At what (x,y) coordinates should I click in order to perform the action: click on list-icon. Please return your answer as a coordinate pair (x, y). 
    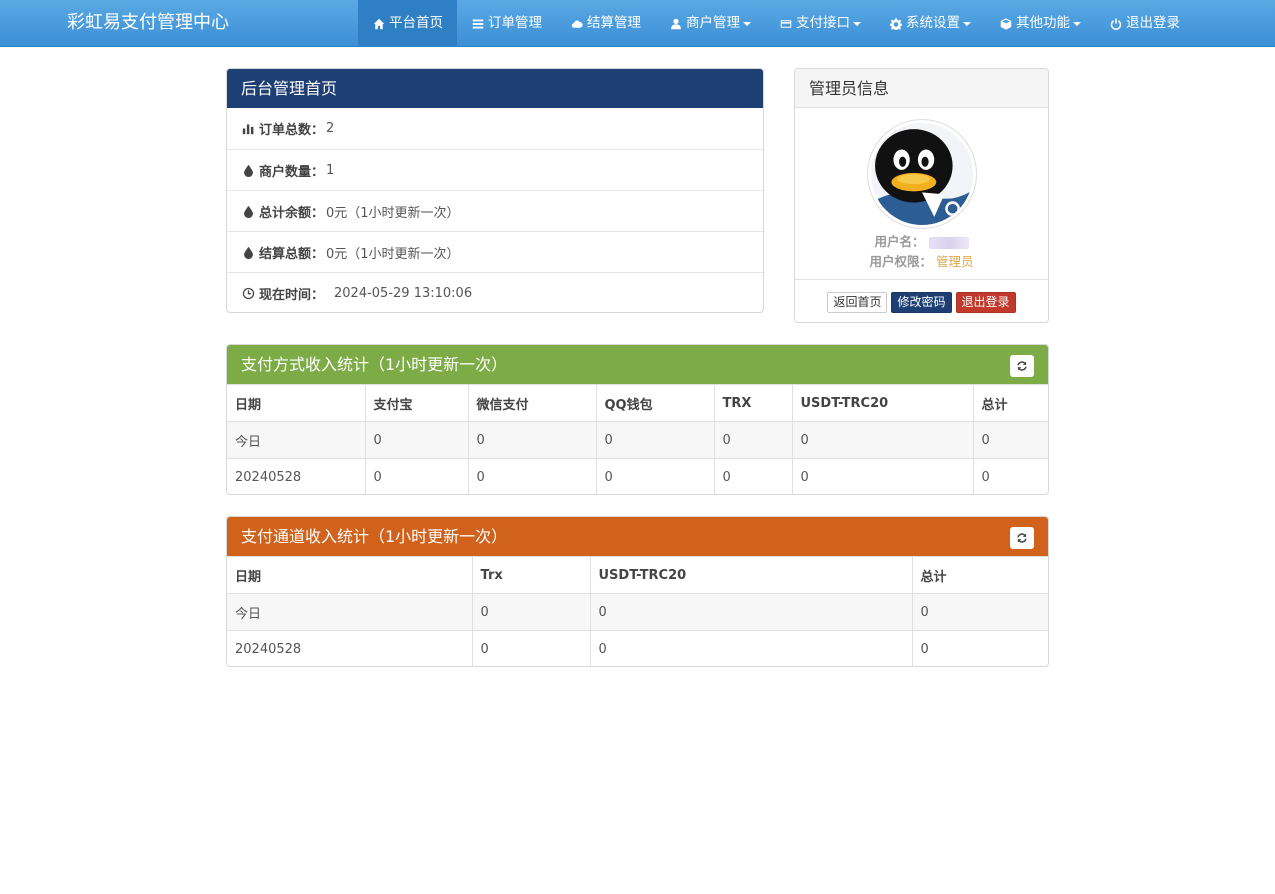
    Looking at the image, I should click on (477, 23).